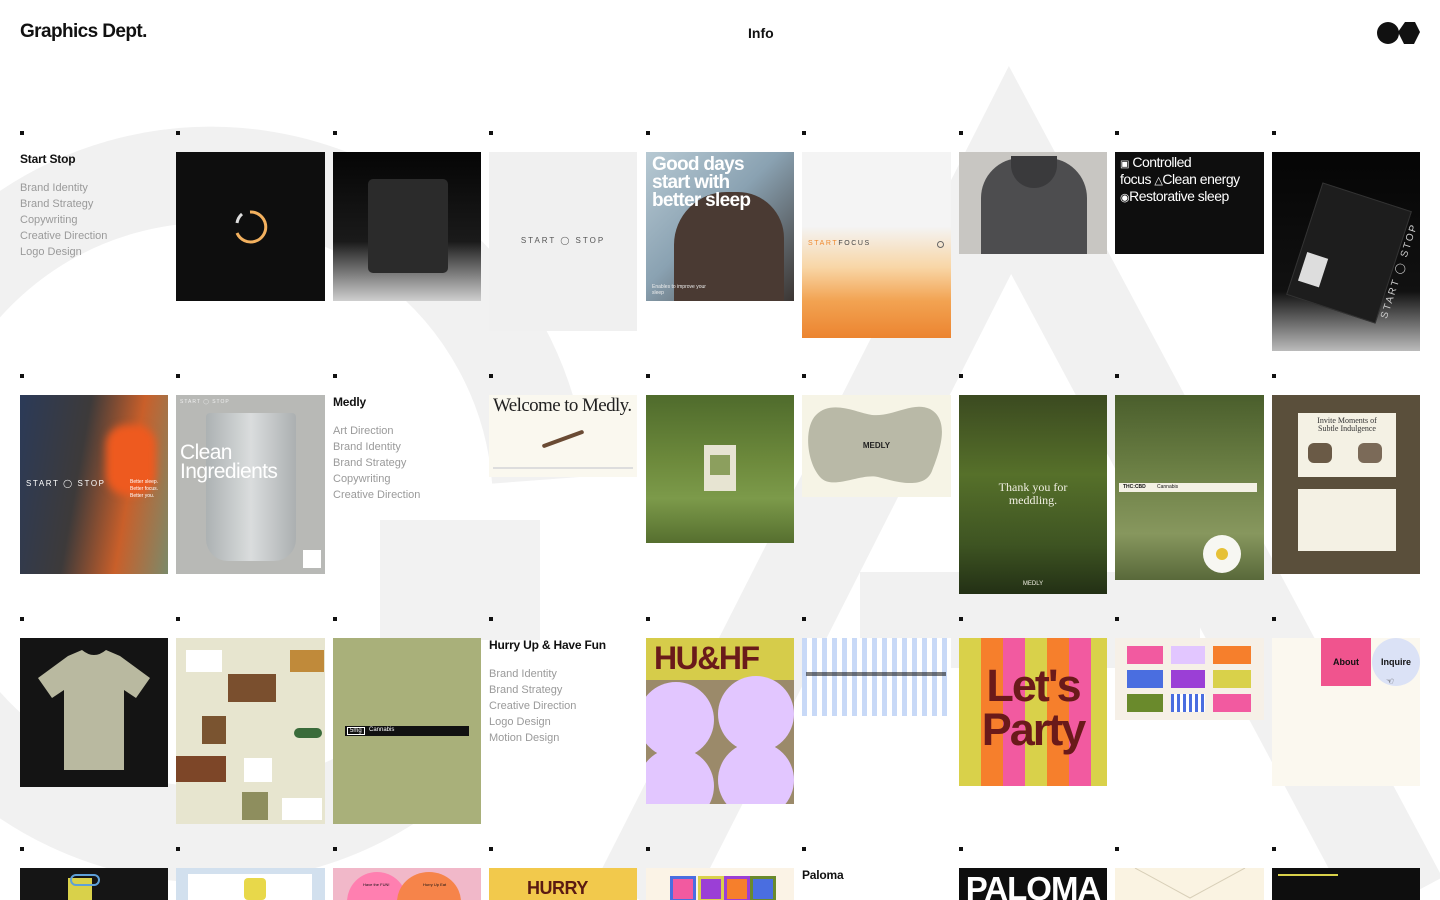 The width and height of the screenshot is (1440, 900). I want to click on service-item: Brand Strategy, so click(57, 204).